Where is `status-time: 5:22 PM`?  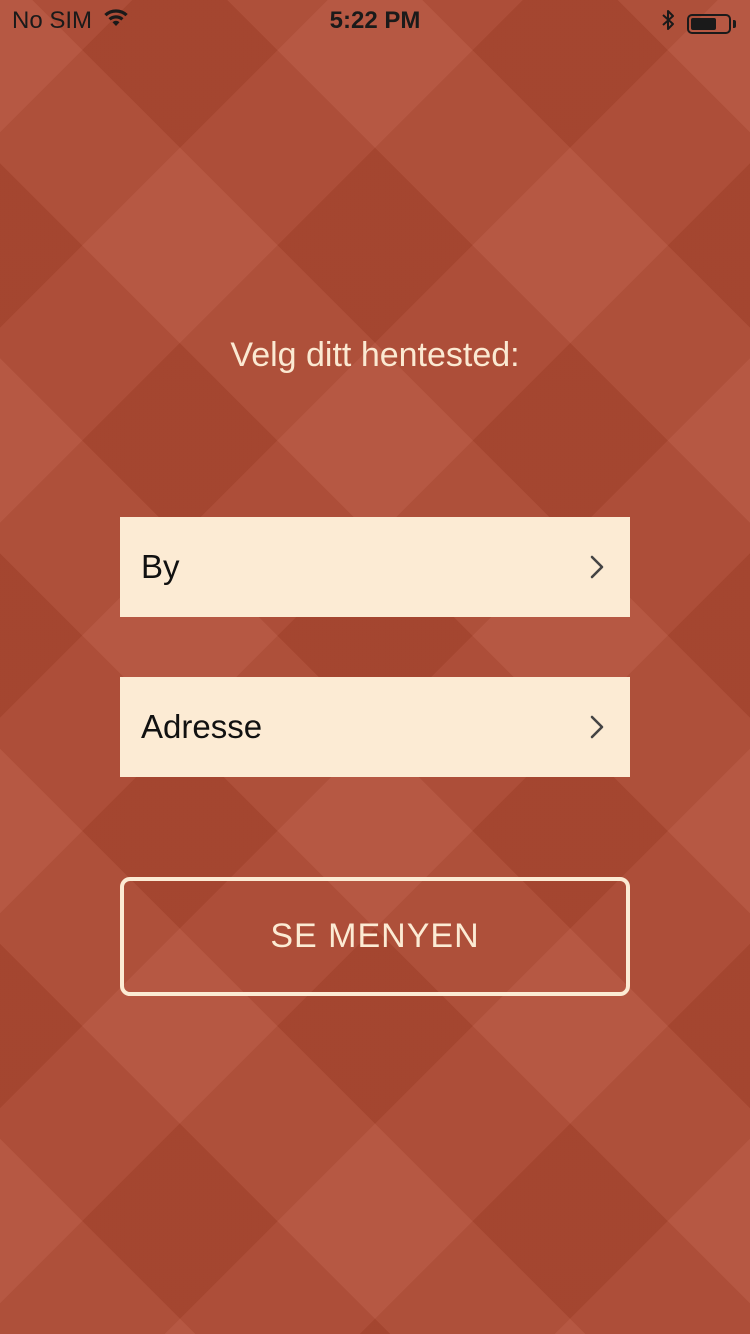
status-time: 5:22 PM is located at coordinates (375, 20).